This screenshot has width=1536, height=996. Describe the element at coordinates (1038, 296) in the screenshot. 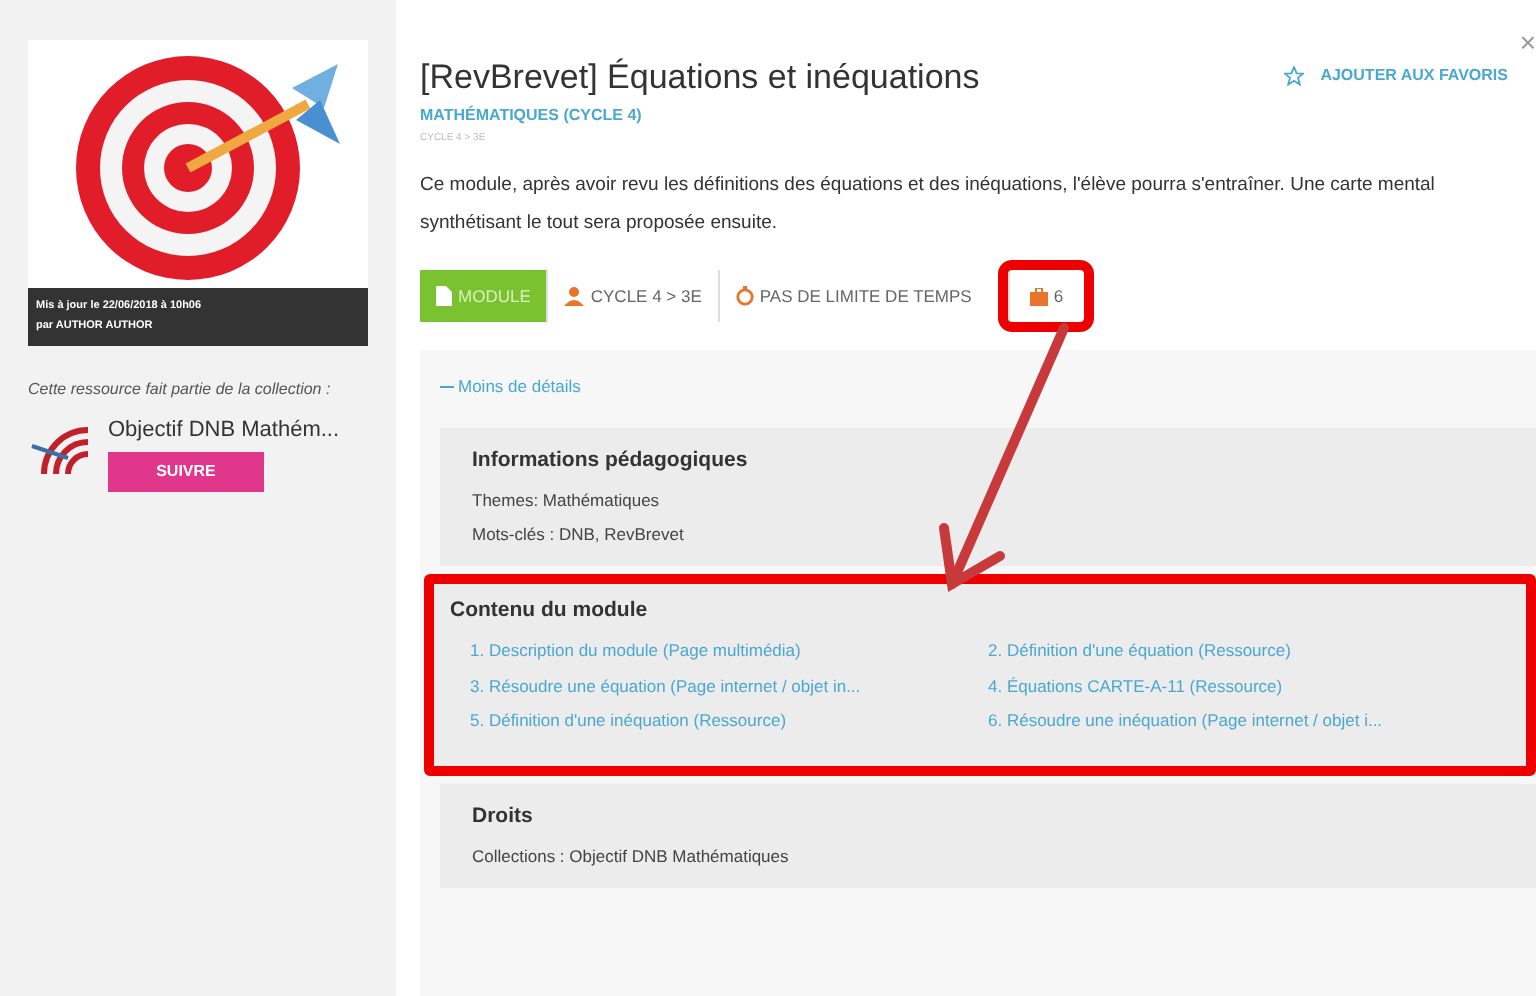

I see `briefcase-icon` at that location.